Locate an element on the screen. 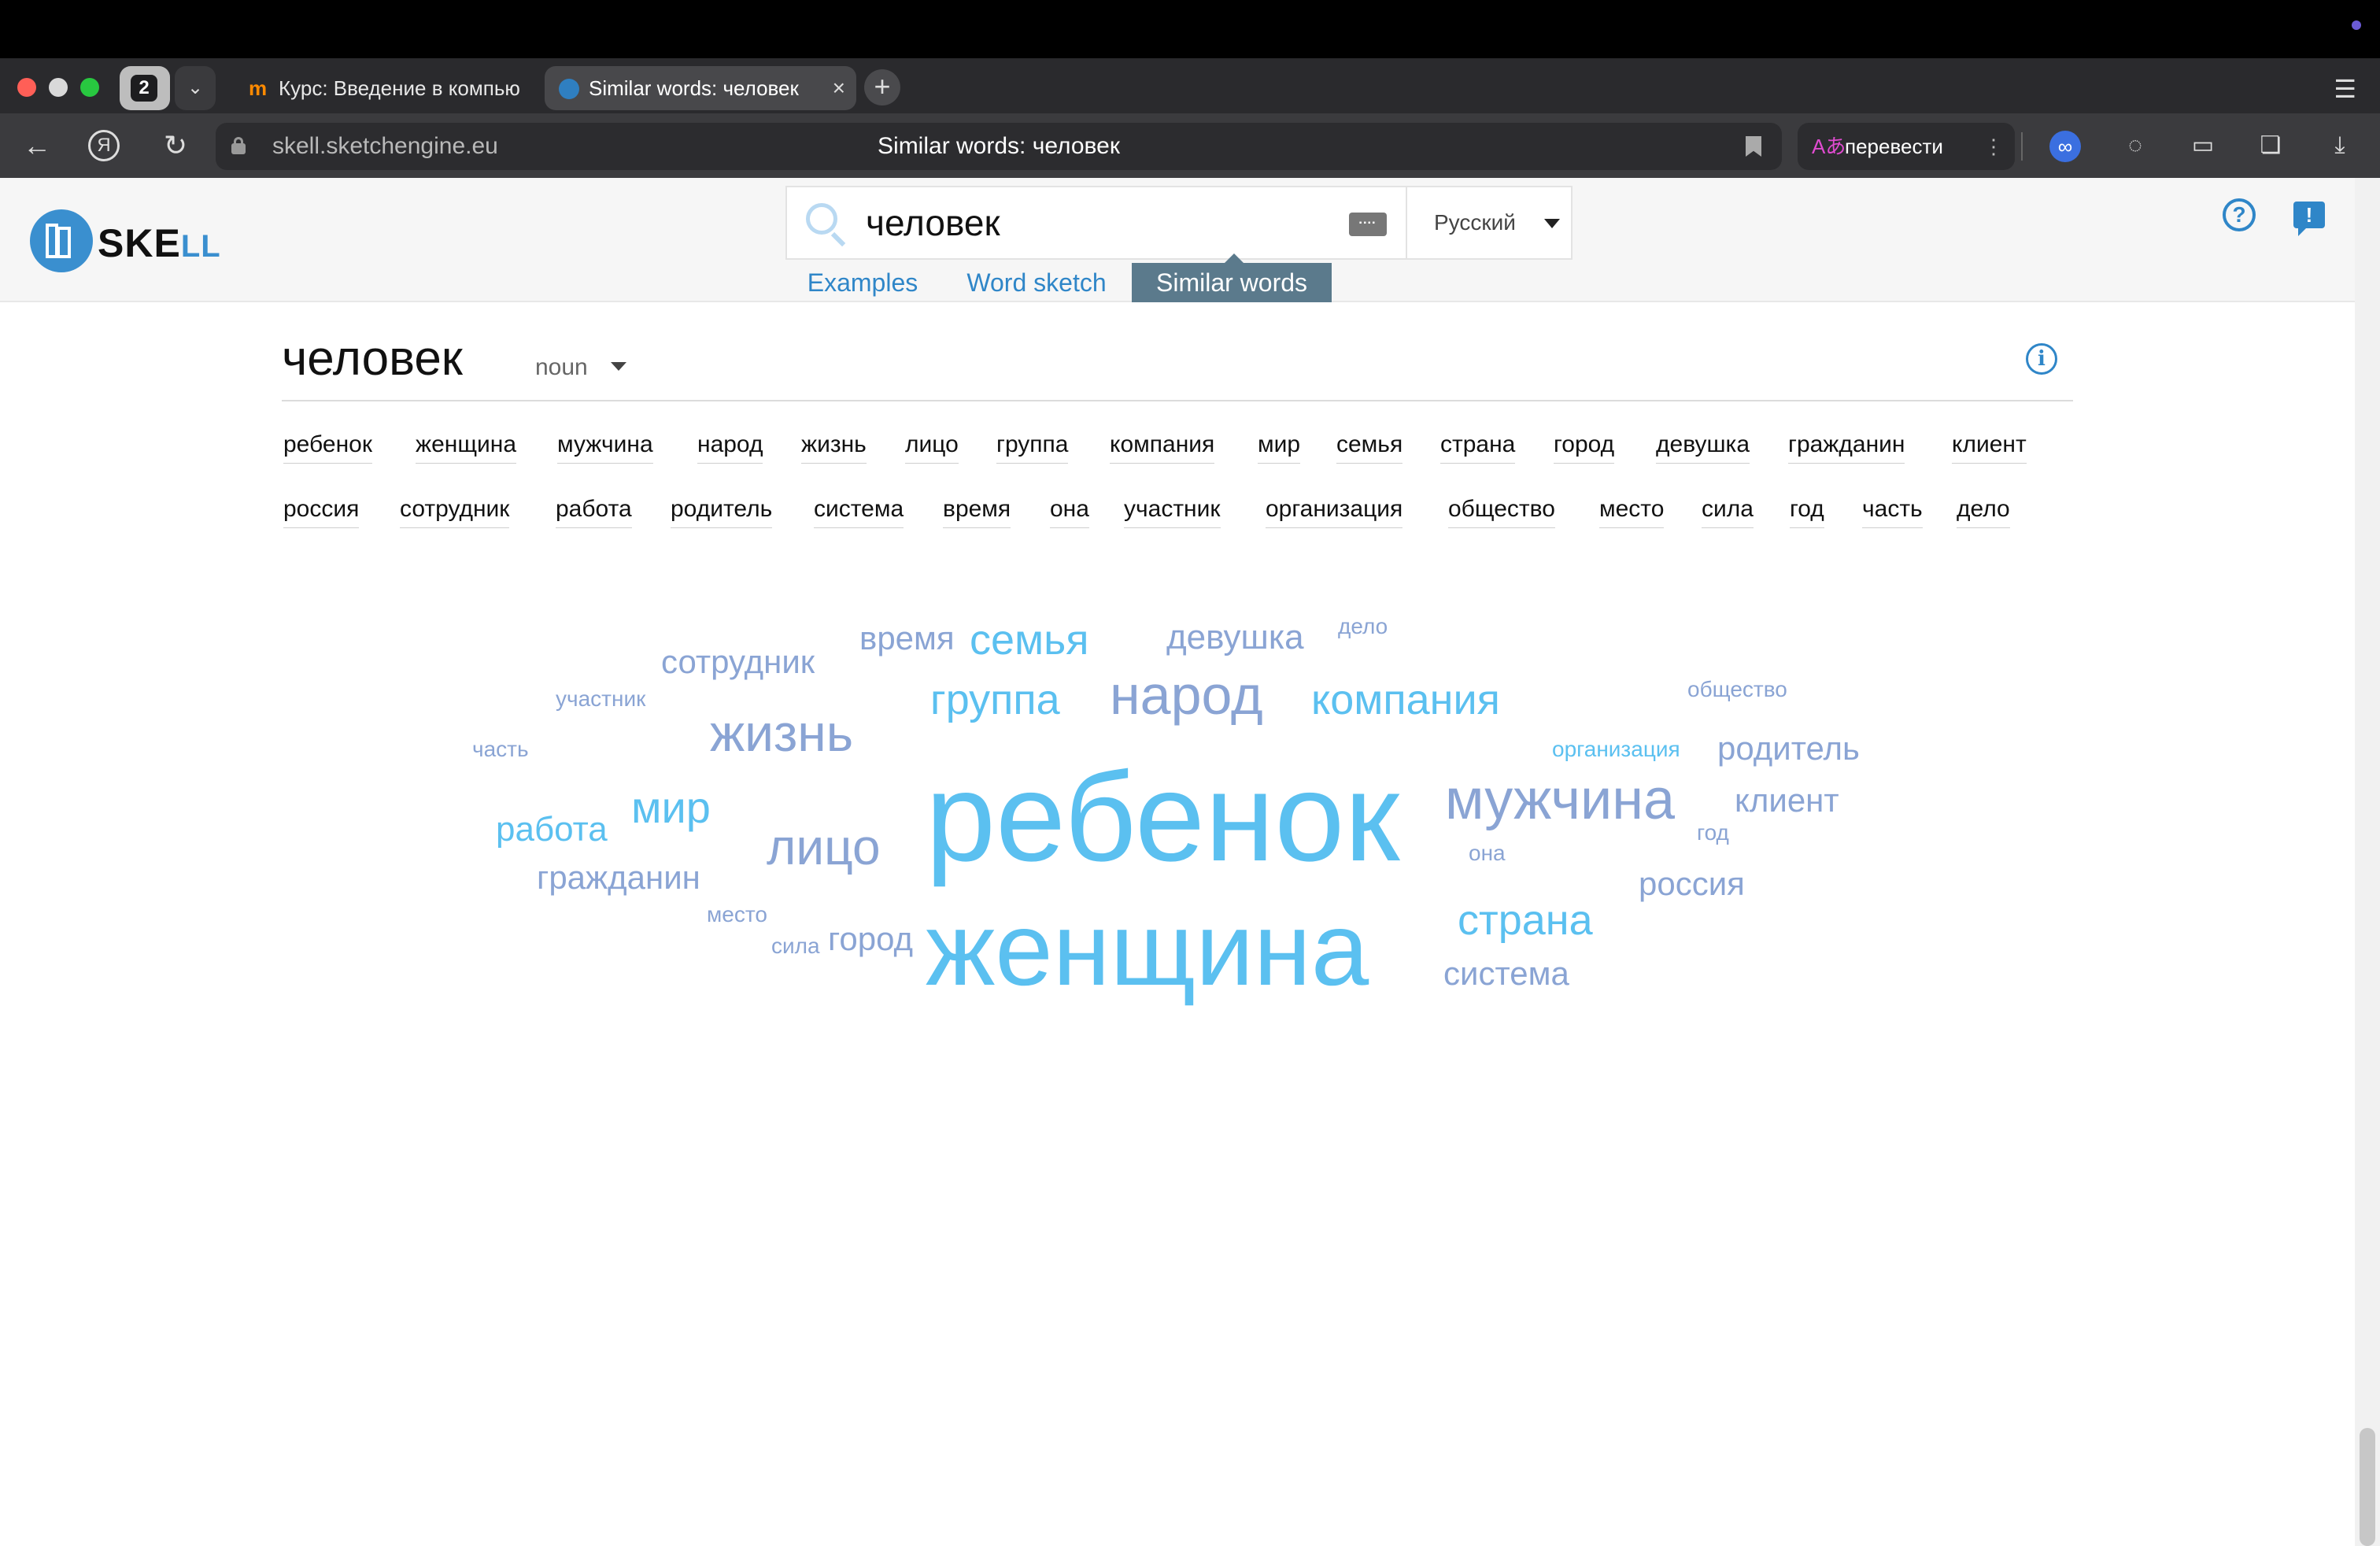 The width and height of the screenshot is (2380, 1546). similar-word-link: часть is located at coordinates (1892, 512).